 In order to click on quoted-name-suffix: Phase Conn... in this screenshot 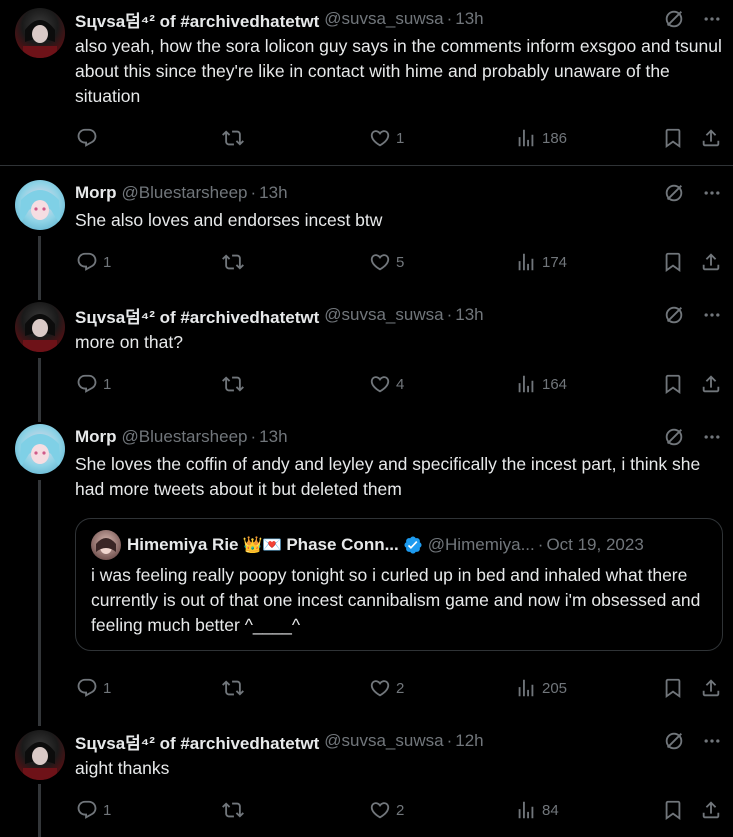, I will do `click(342, 545)`.